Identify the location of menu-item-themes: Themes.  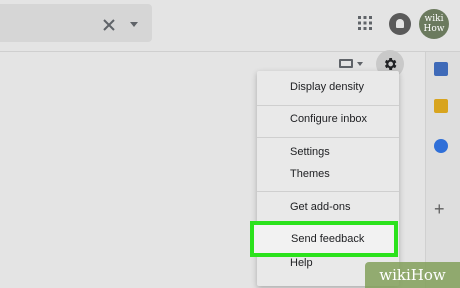
(328, 174).